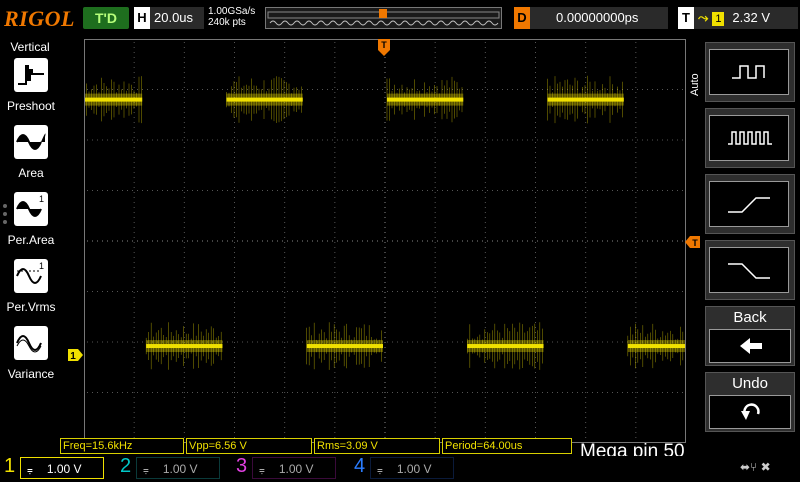 The width and height of the screenshot is (800, 482). What do you see at coordinates (695, 84) in the screenshot?
I see `auto-label: Auto` at bounding box center [695, 84].